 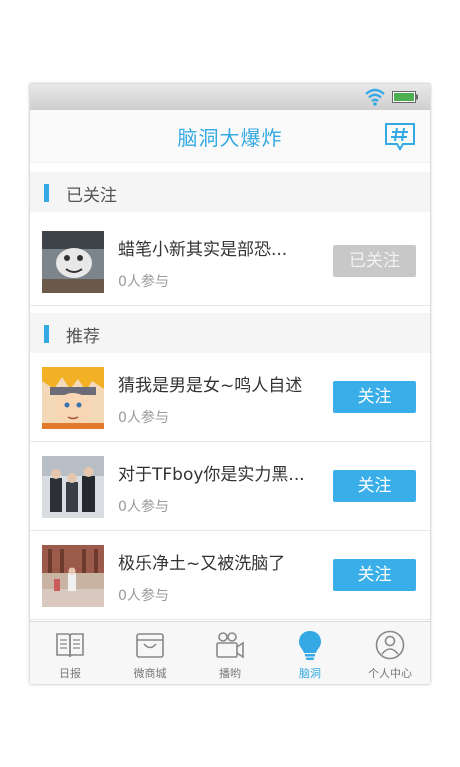 What do you see at coordinates (400, 137) in the screenshot?
I see `topic-hash-icon` at bounding box center [400, 137].